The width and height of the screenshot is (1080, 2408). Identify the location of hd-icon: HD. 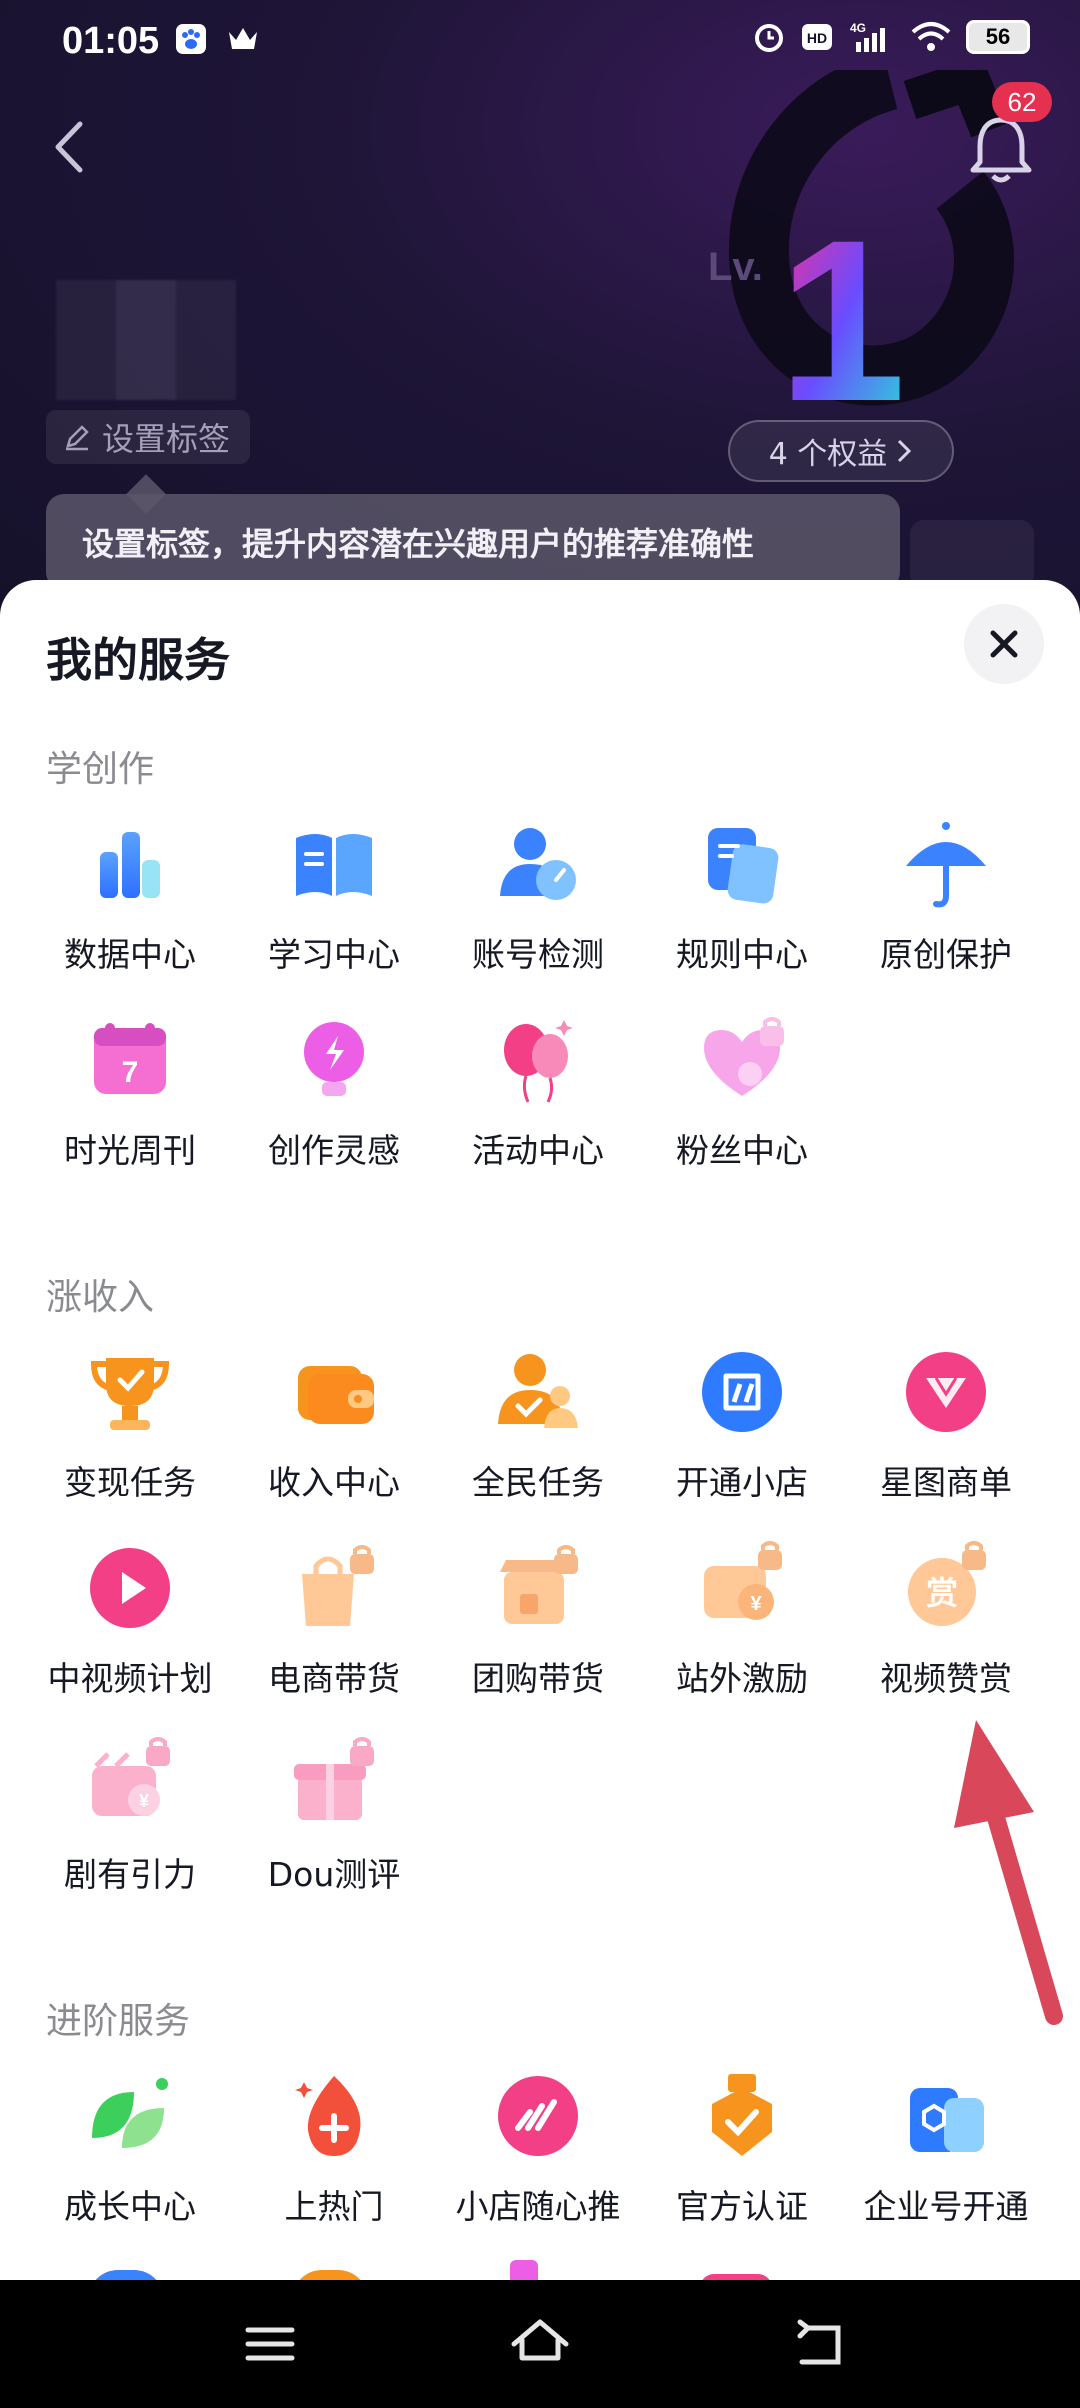
(817, 37).